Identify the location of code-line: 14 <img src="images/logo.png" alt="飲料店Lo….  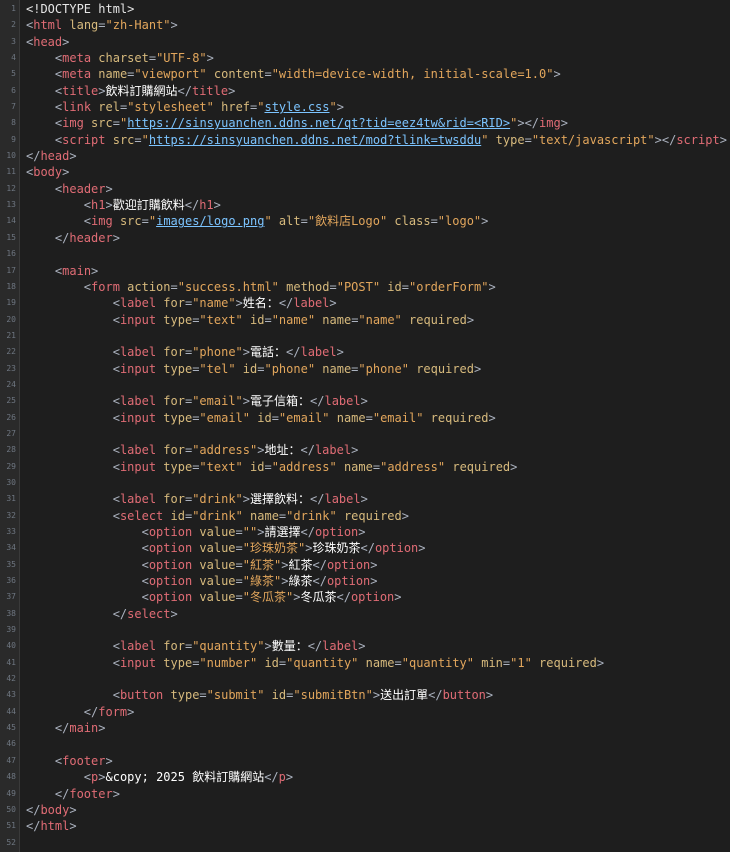
(368, 221).